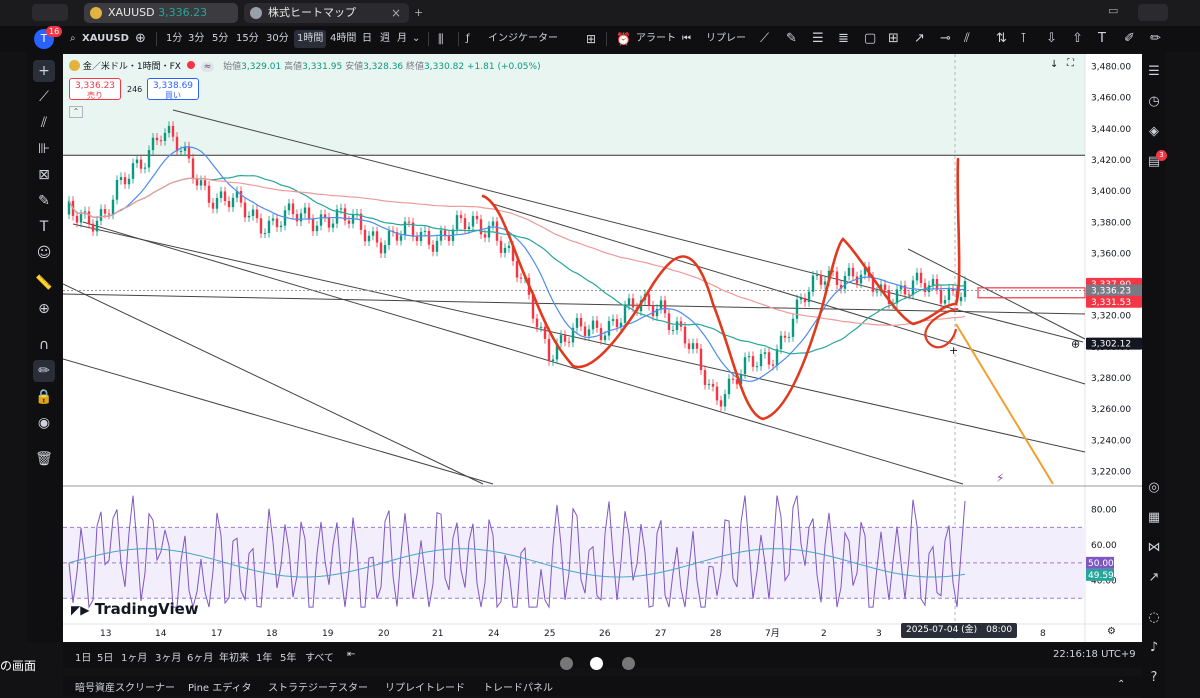  I want to click on network-icon: ⋈, so click(1154, 548).